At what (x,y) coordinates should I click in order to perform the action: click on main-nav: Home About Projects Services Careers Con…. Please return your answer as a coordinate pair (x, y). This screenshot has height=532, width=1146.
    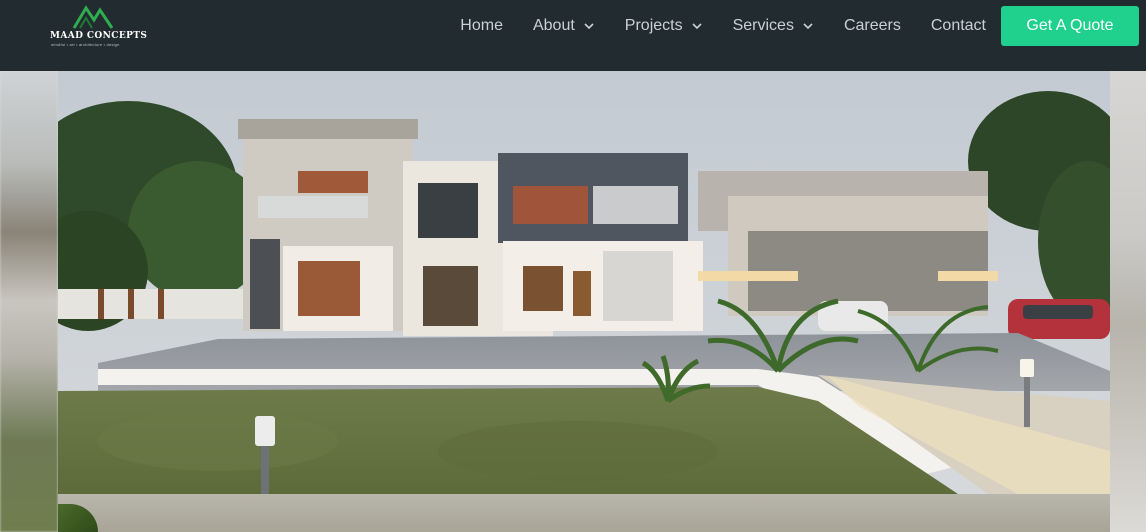
    Looking at the image, I should click on (708, 25).